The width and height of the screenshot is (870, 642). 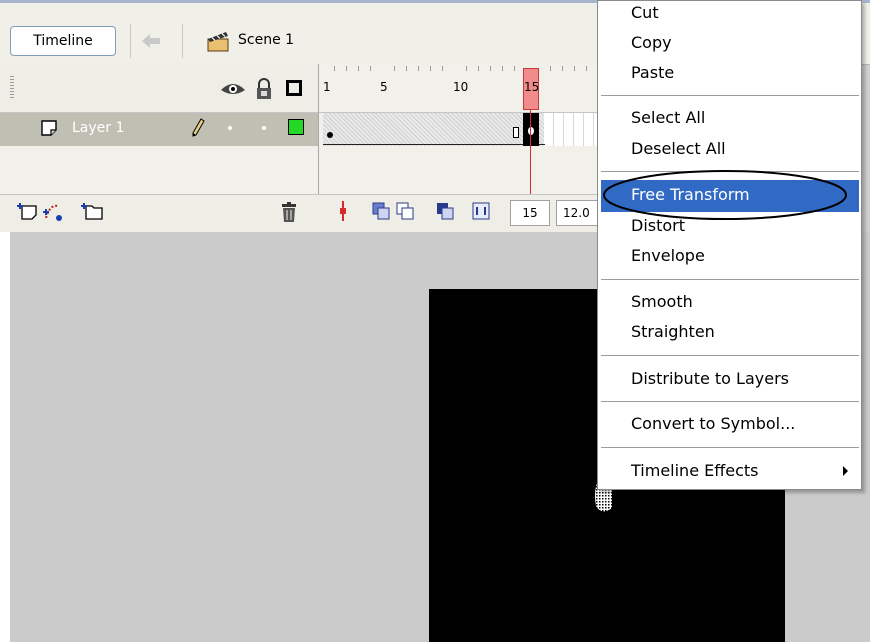 I want to click on frame-span-border, so click(x=434, y=144).